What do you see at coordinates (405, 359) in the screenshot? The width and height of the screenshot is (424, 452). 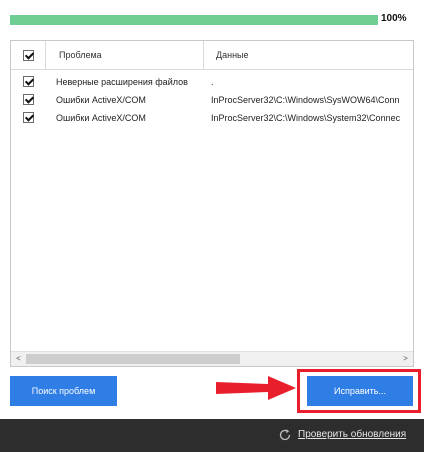 I see `scroll-right-arrow-icon: >` at bounding box center [405, 359].